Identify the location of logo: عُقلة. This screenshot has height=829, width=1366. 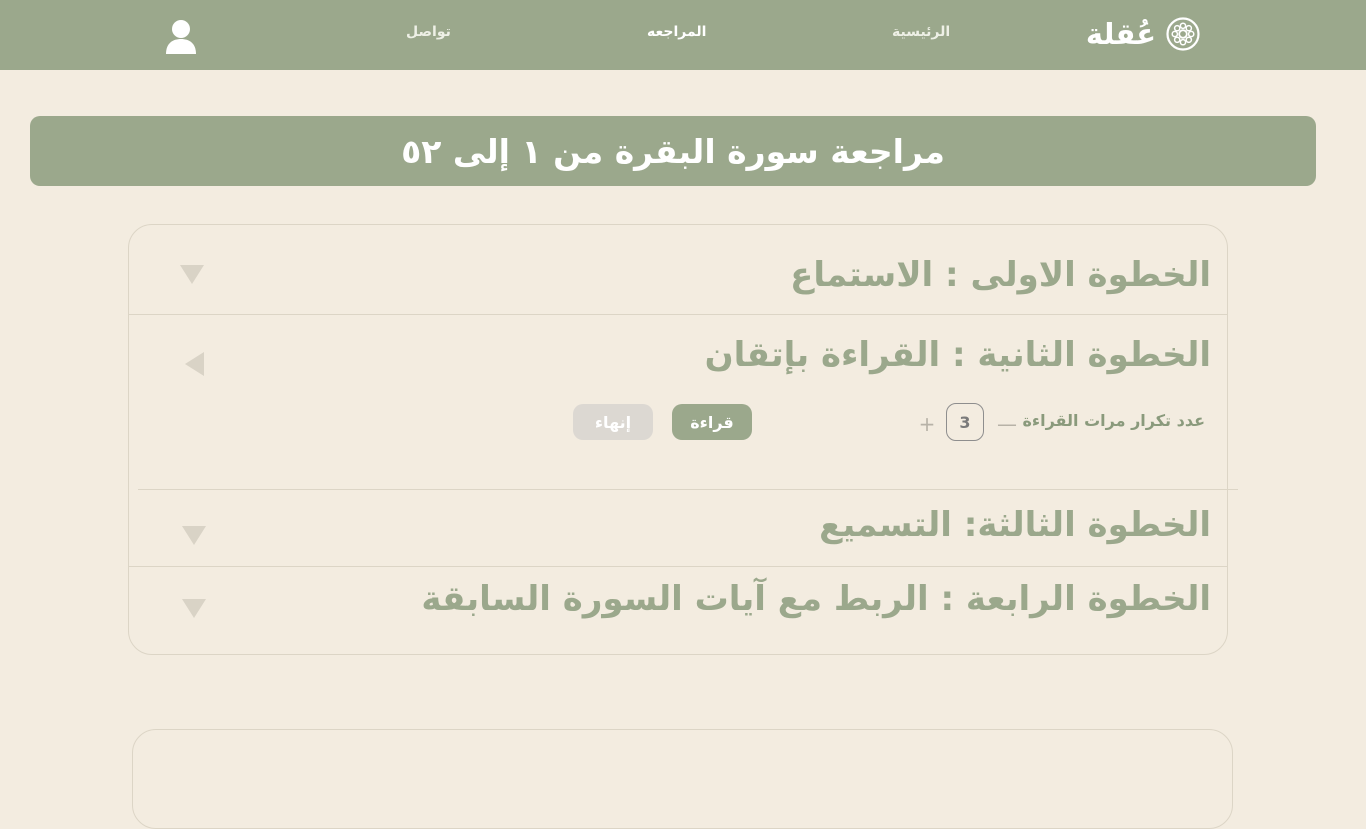
(1143, 34).